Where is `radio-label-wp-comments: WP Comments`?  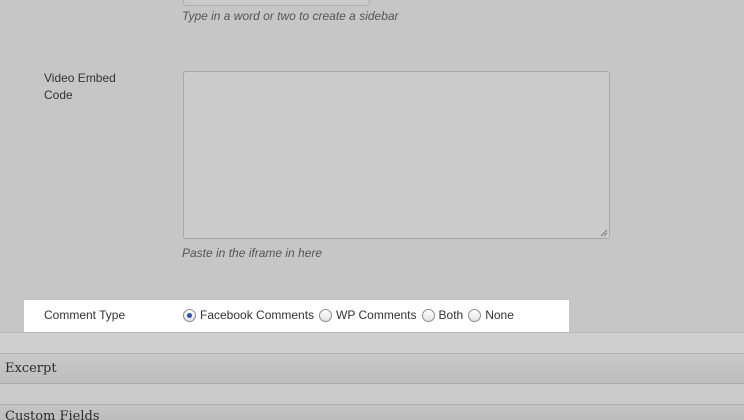
radio-label-wp-comments: WP Comments is located at coordinates (376, 315).